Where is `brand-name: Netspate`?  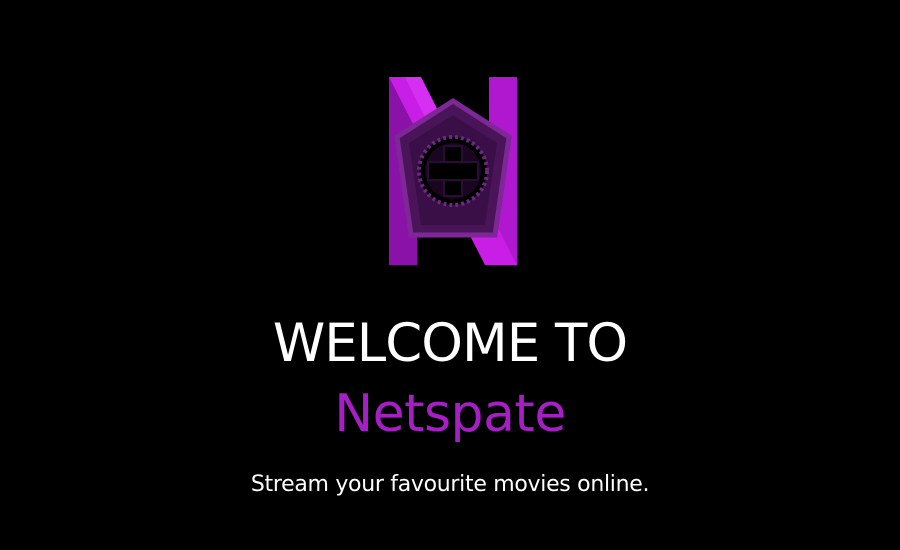
brand-name: Netspate is located at coordinates (450, 414).